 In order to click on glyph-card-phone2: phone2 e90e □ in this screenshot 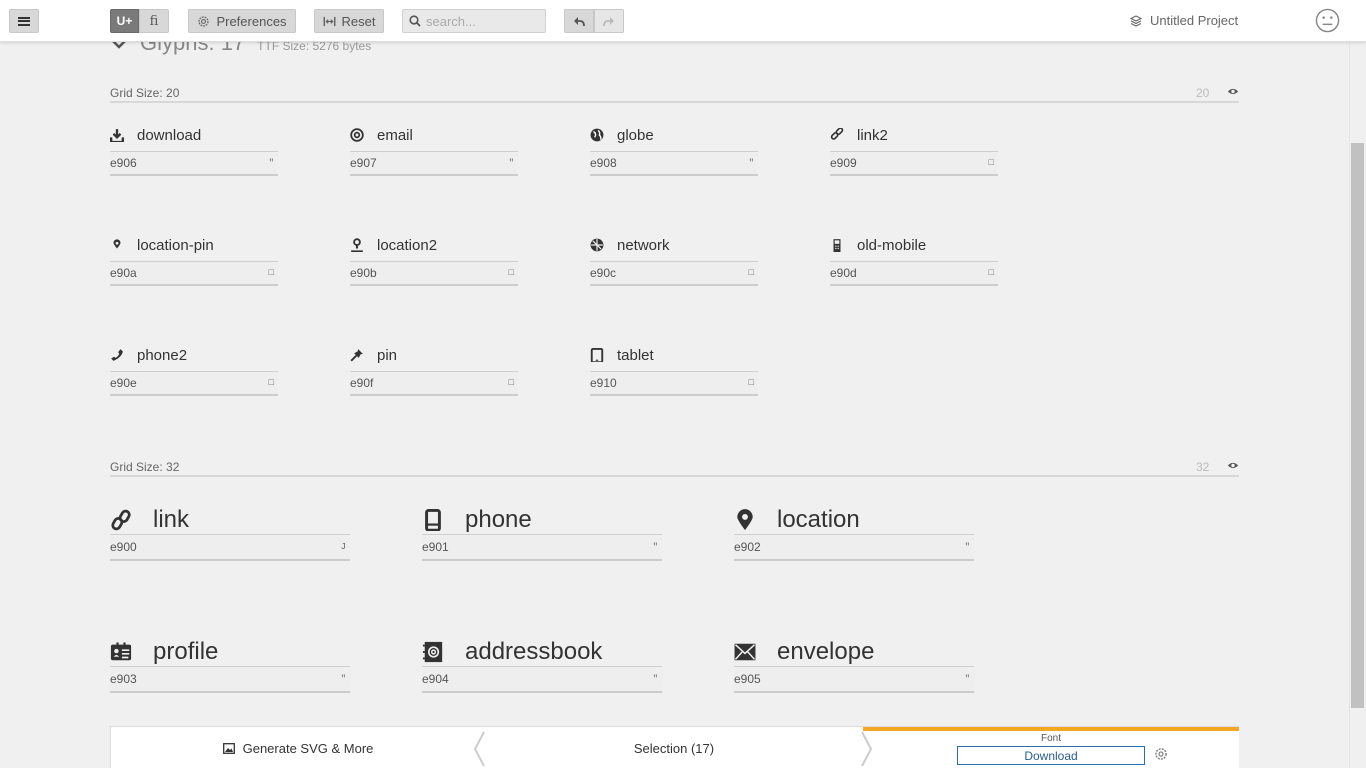, I will do `click(194, 370)`.